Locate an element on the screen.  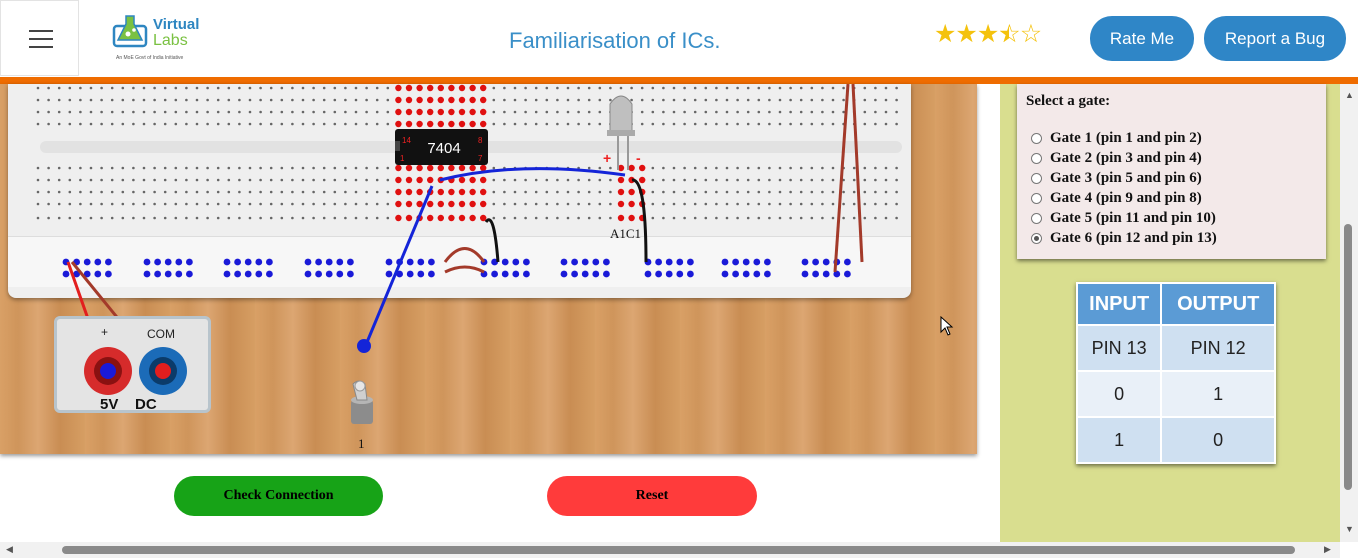
truth-table-header: OUTPUT is located at coordinates (1218, 304).